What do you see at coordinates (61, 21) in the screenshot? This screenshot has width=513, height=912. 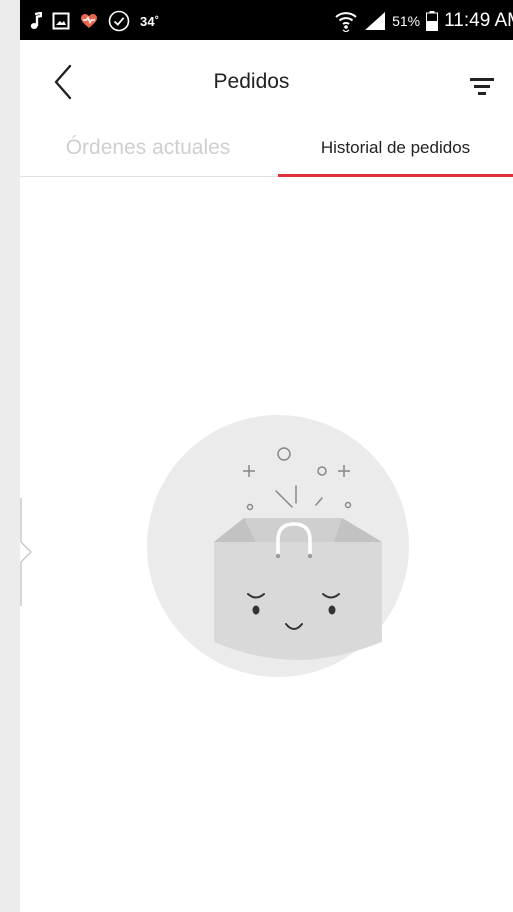 I see `gallery-icon` at bounding box center [61, 21].